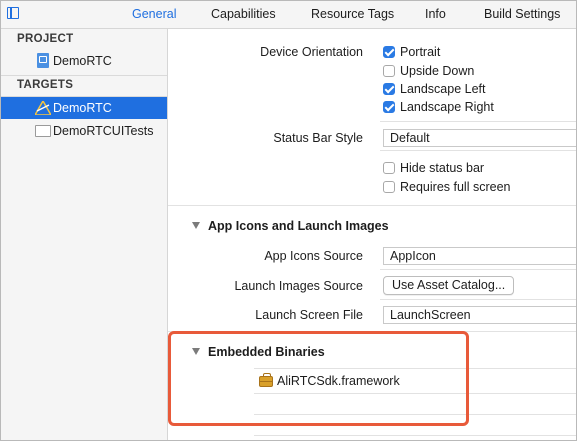  I want to click on launch-screen-file-label: Launch Screen File, so click(309, 315).